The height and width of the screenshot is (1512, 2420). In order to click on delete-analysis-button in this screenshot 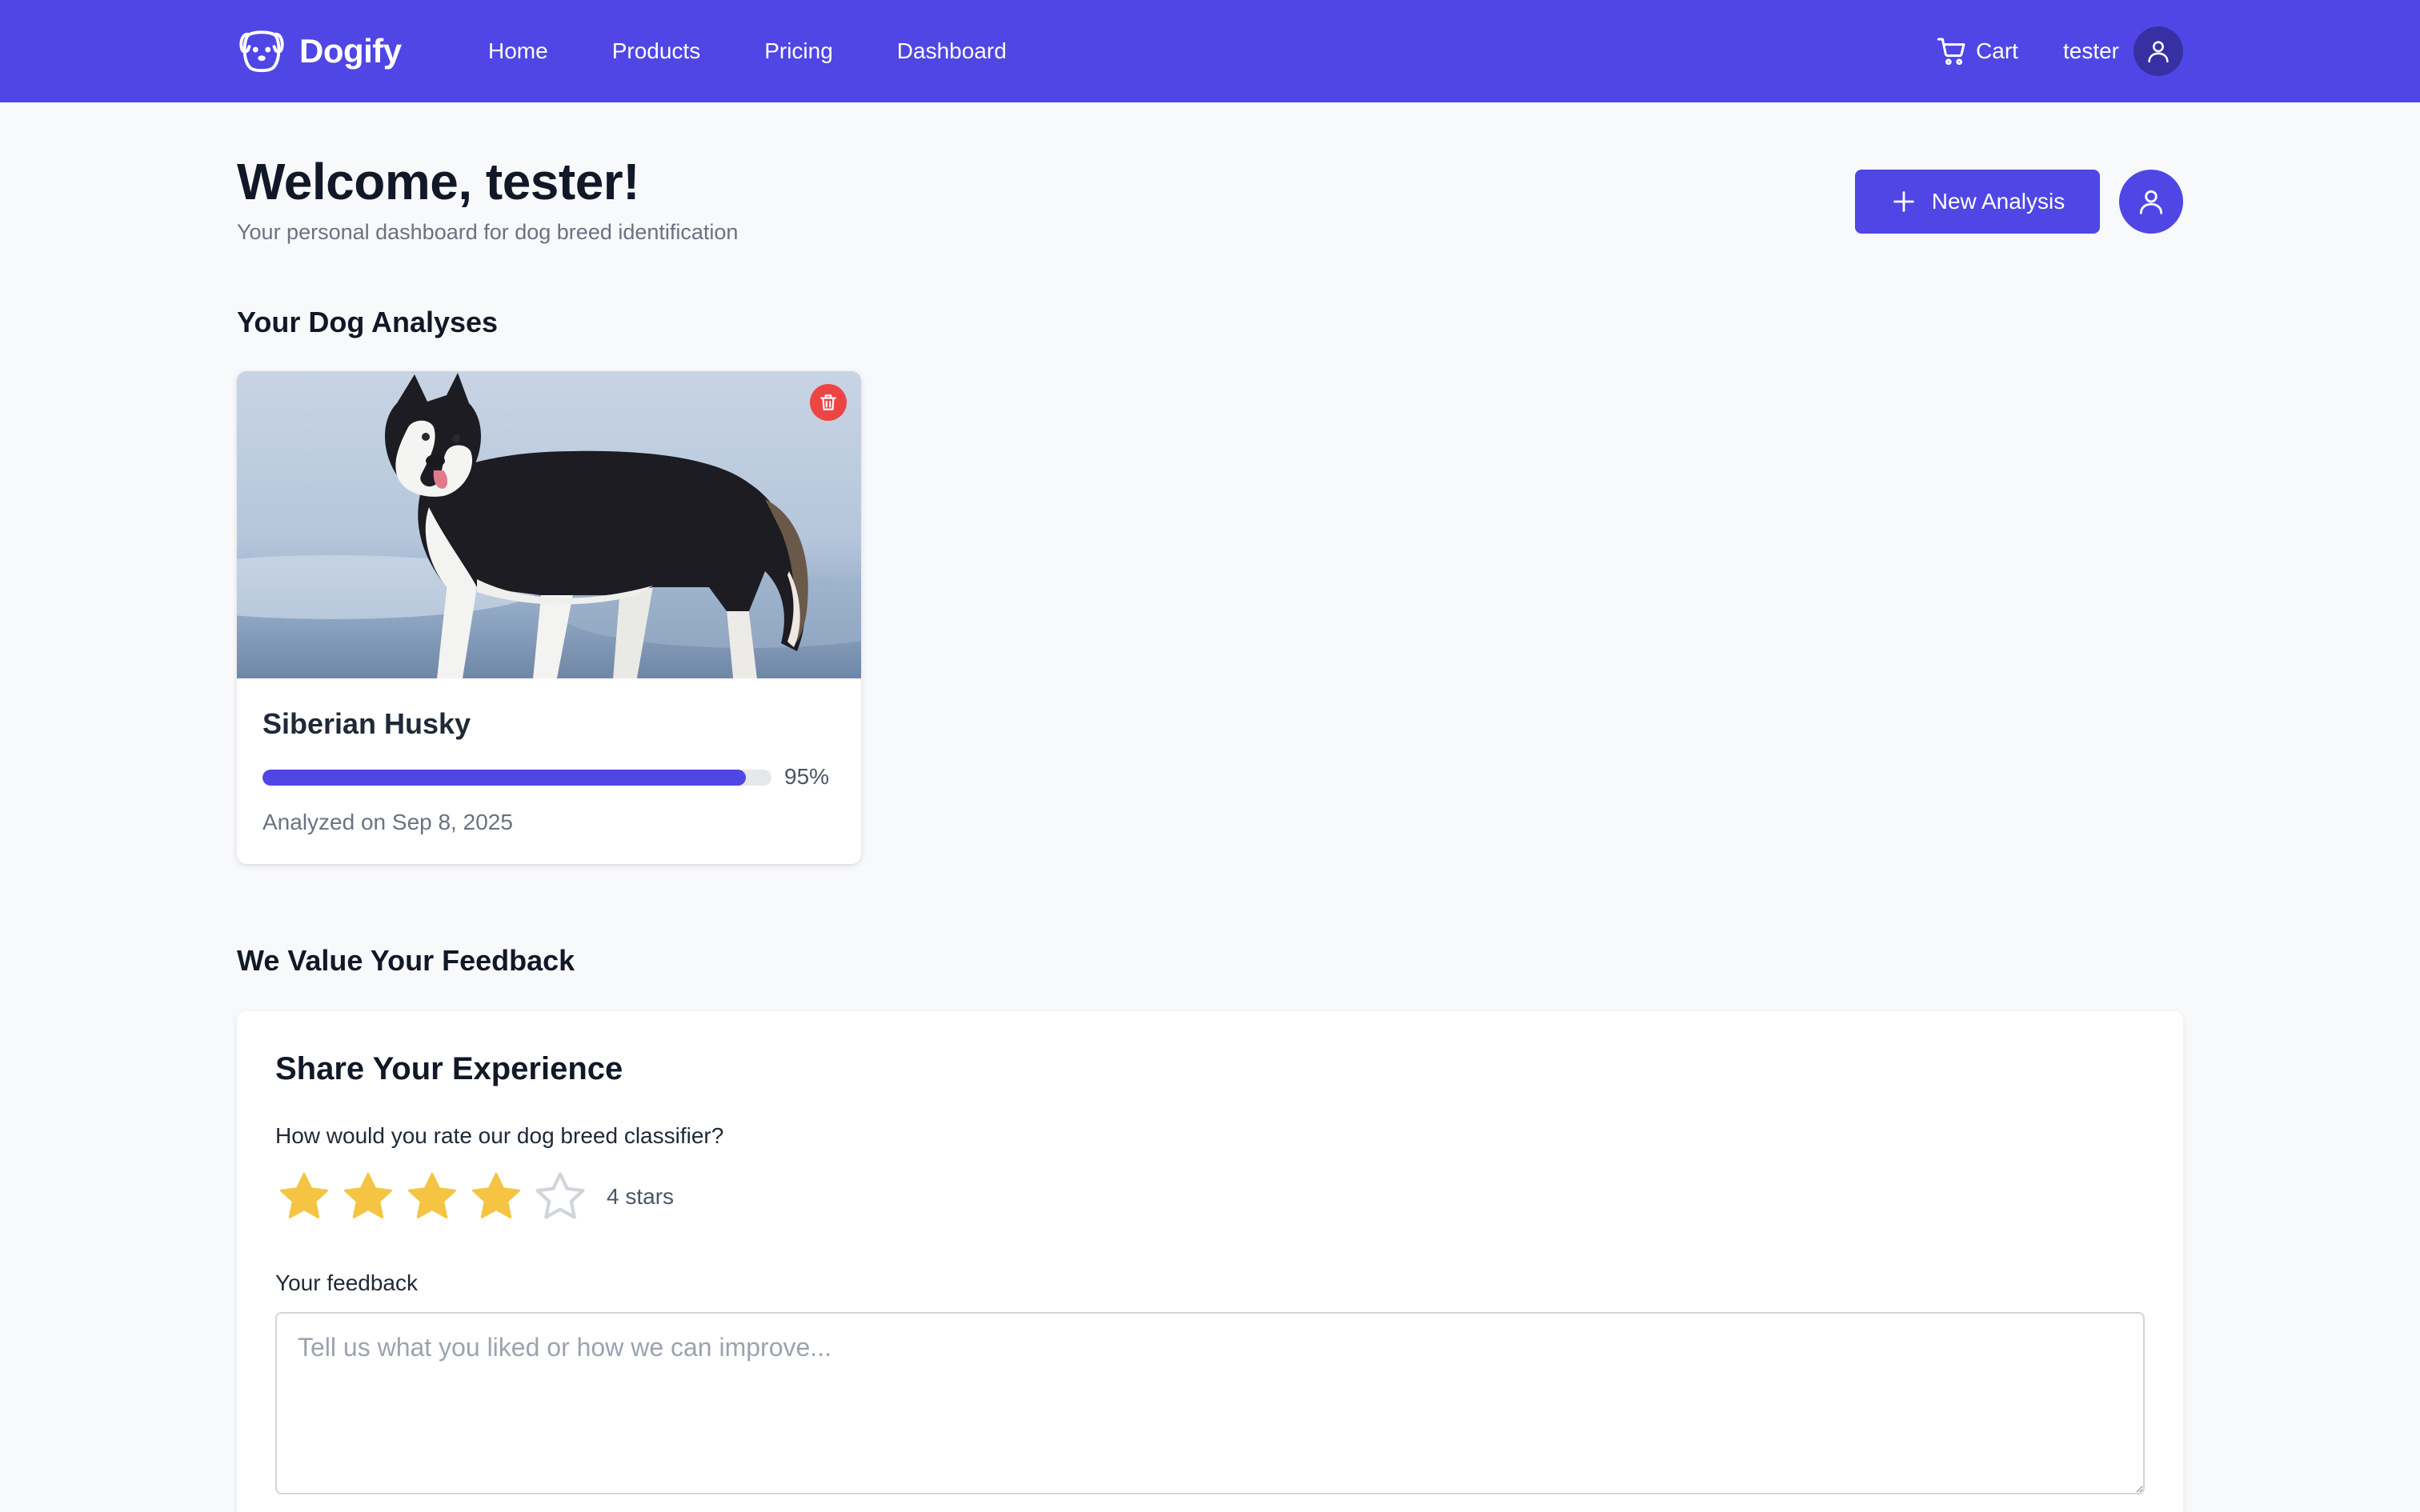, I will do `click(828, 402)`.